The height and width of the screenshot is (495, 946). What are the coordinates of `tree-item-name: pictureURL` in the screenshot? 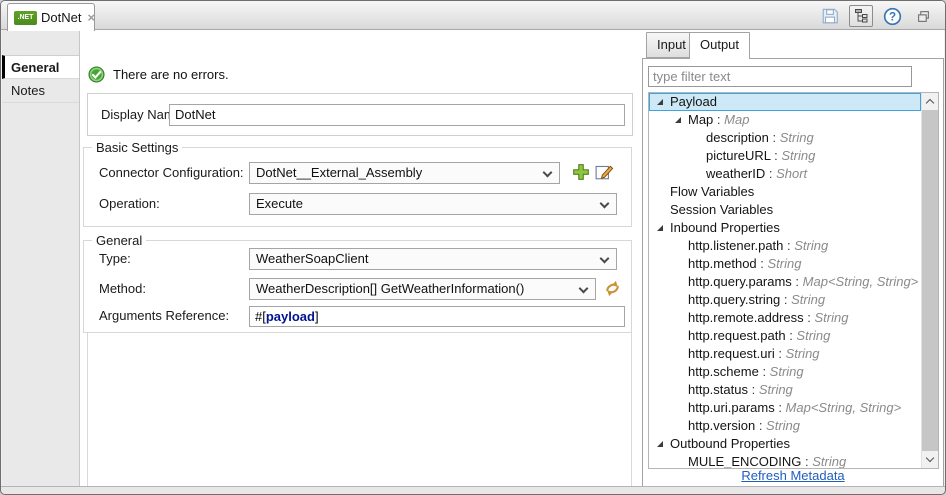 It's located at (738, 155).